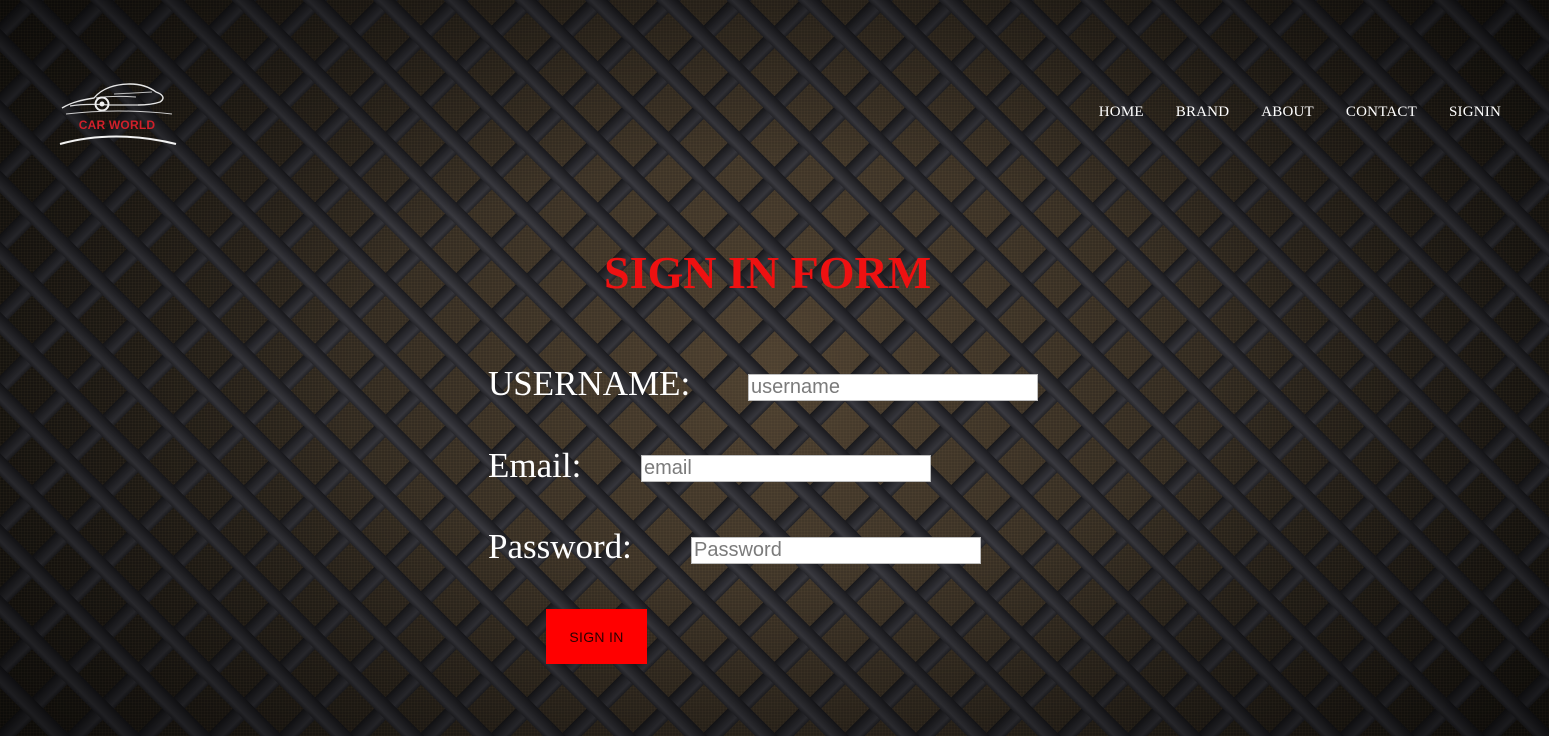 This screenshot has width=1549, height=736. I want to click on logo-text: CAR WORLD, so click(117, 125).